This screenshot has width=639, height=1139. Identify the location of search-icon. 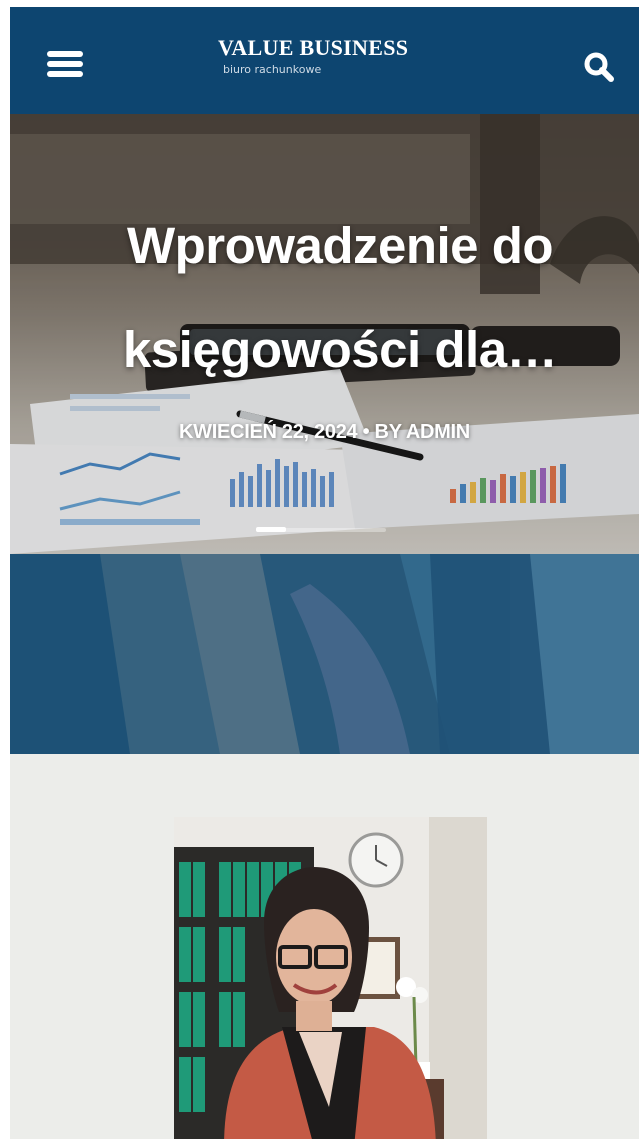
(599, 67).